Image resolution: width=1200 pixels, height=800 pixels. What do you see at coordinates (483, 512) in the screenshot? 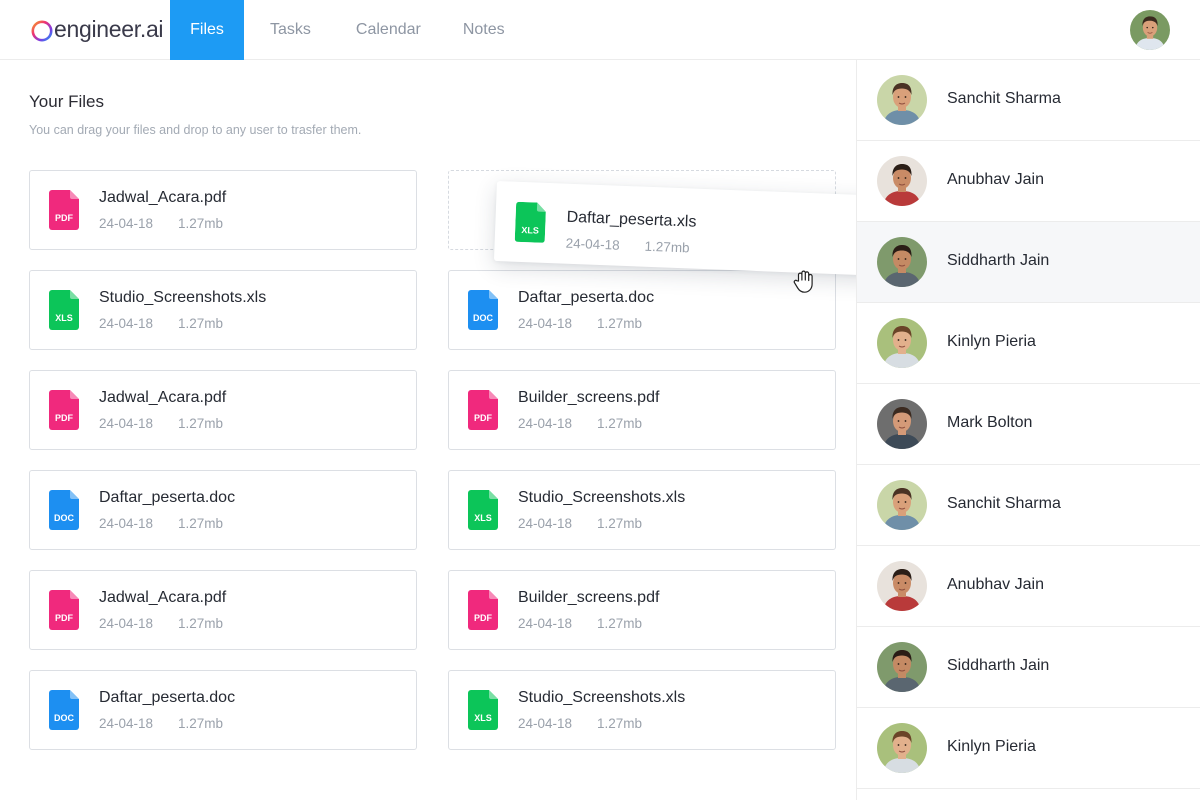
I see `xls-file-icon: XLS` at bounding box center [483, 512].